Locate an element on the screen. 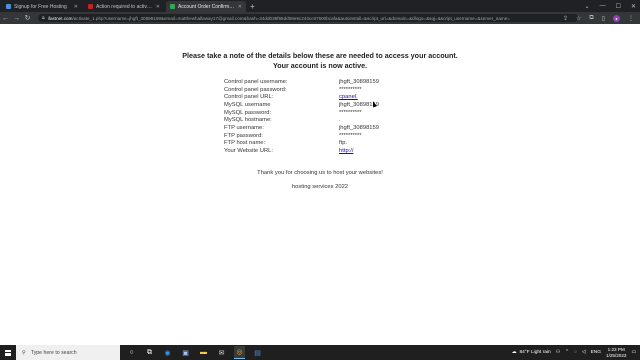  edge-icon: ◉ is located at coordinates (167, 352).